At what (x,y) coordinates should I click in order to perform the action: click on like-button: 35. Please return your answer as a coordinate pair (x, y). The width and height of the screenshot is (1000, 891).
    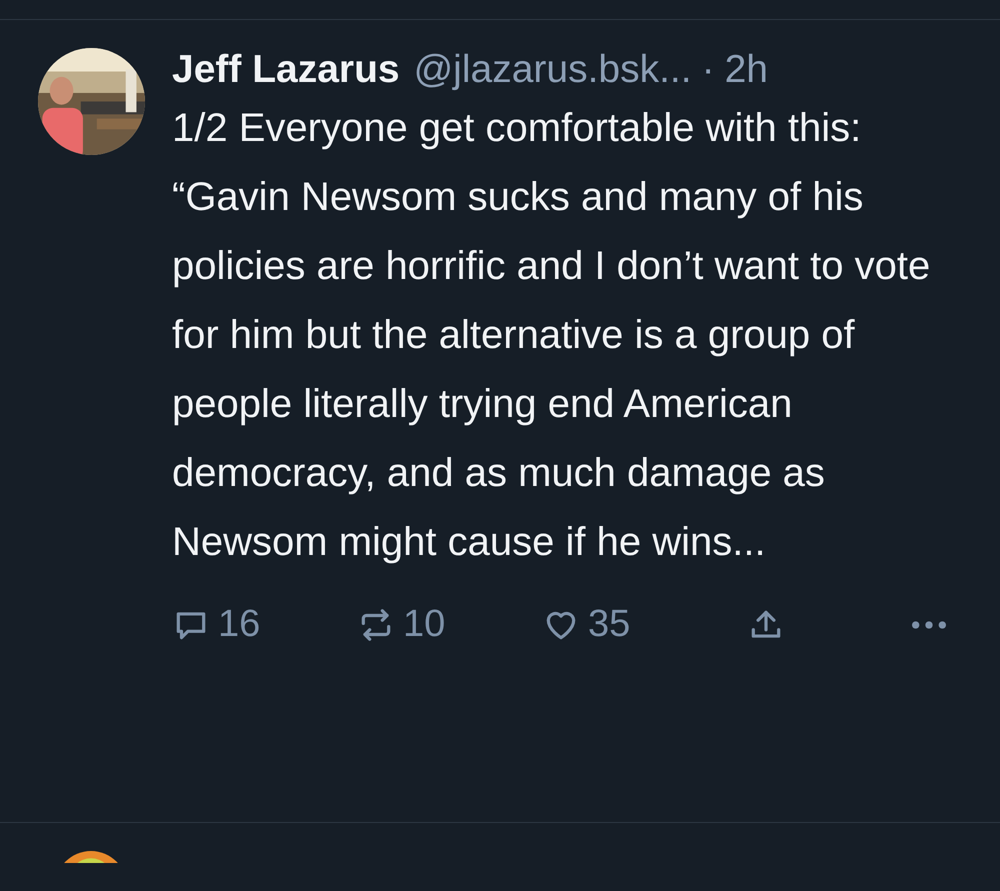
    Looking at the image, I should click on (644, 624).